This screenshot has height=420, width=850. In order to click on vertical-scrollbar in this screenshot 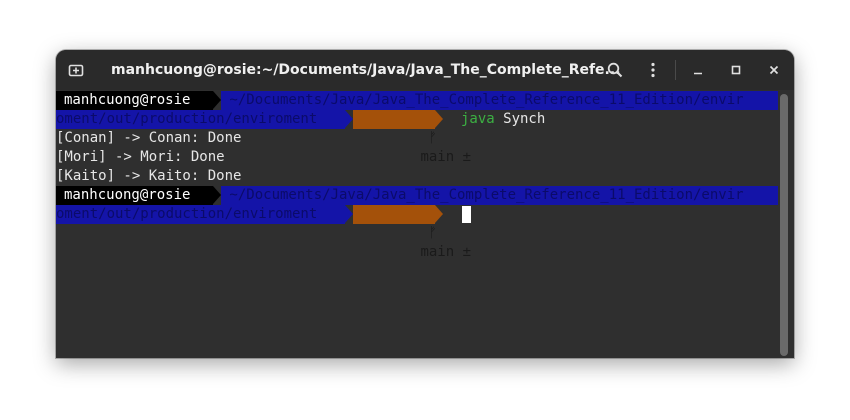, I will do `click(784, 225)`.